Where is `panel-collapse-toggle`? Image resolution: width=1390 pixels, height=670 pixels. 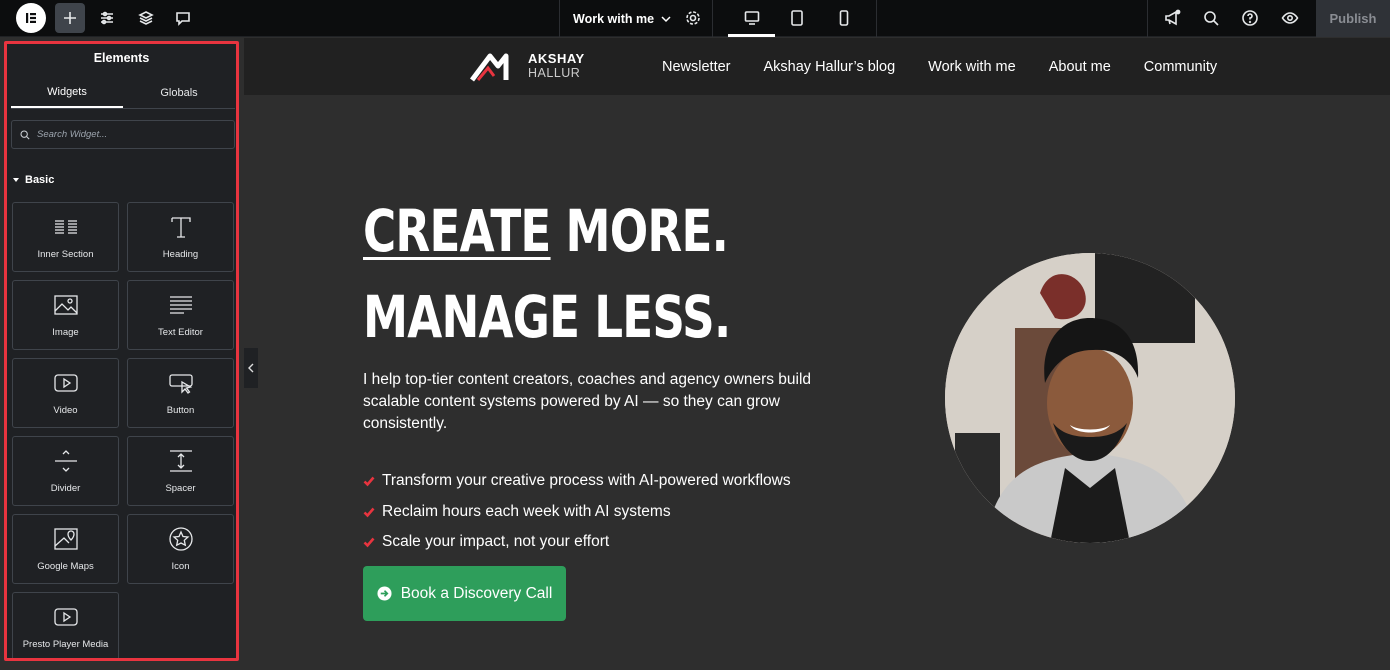 panel-collapse-toggle is located at coordinates (251, 368).